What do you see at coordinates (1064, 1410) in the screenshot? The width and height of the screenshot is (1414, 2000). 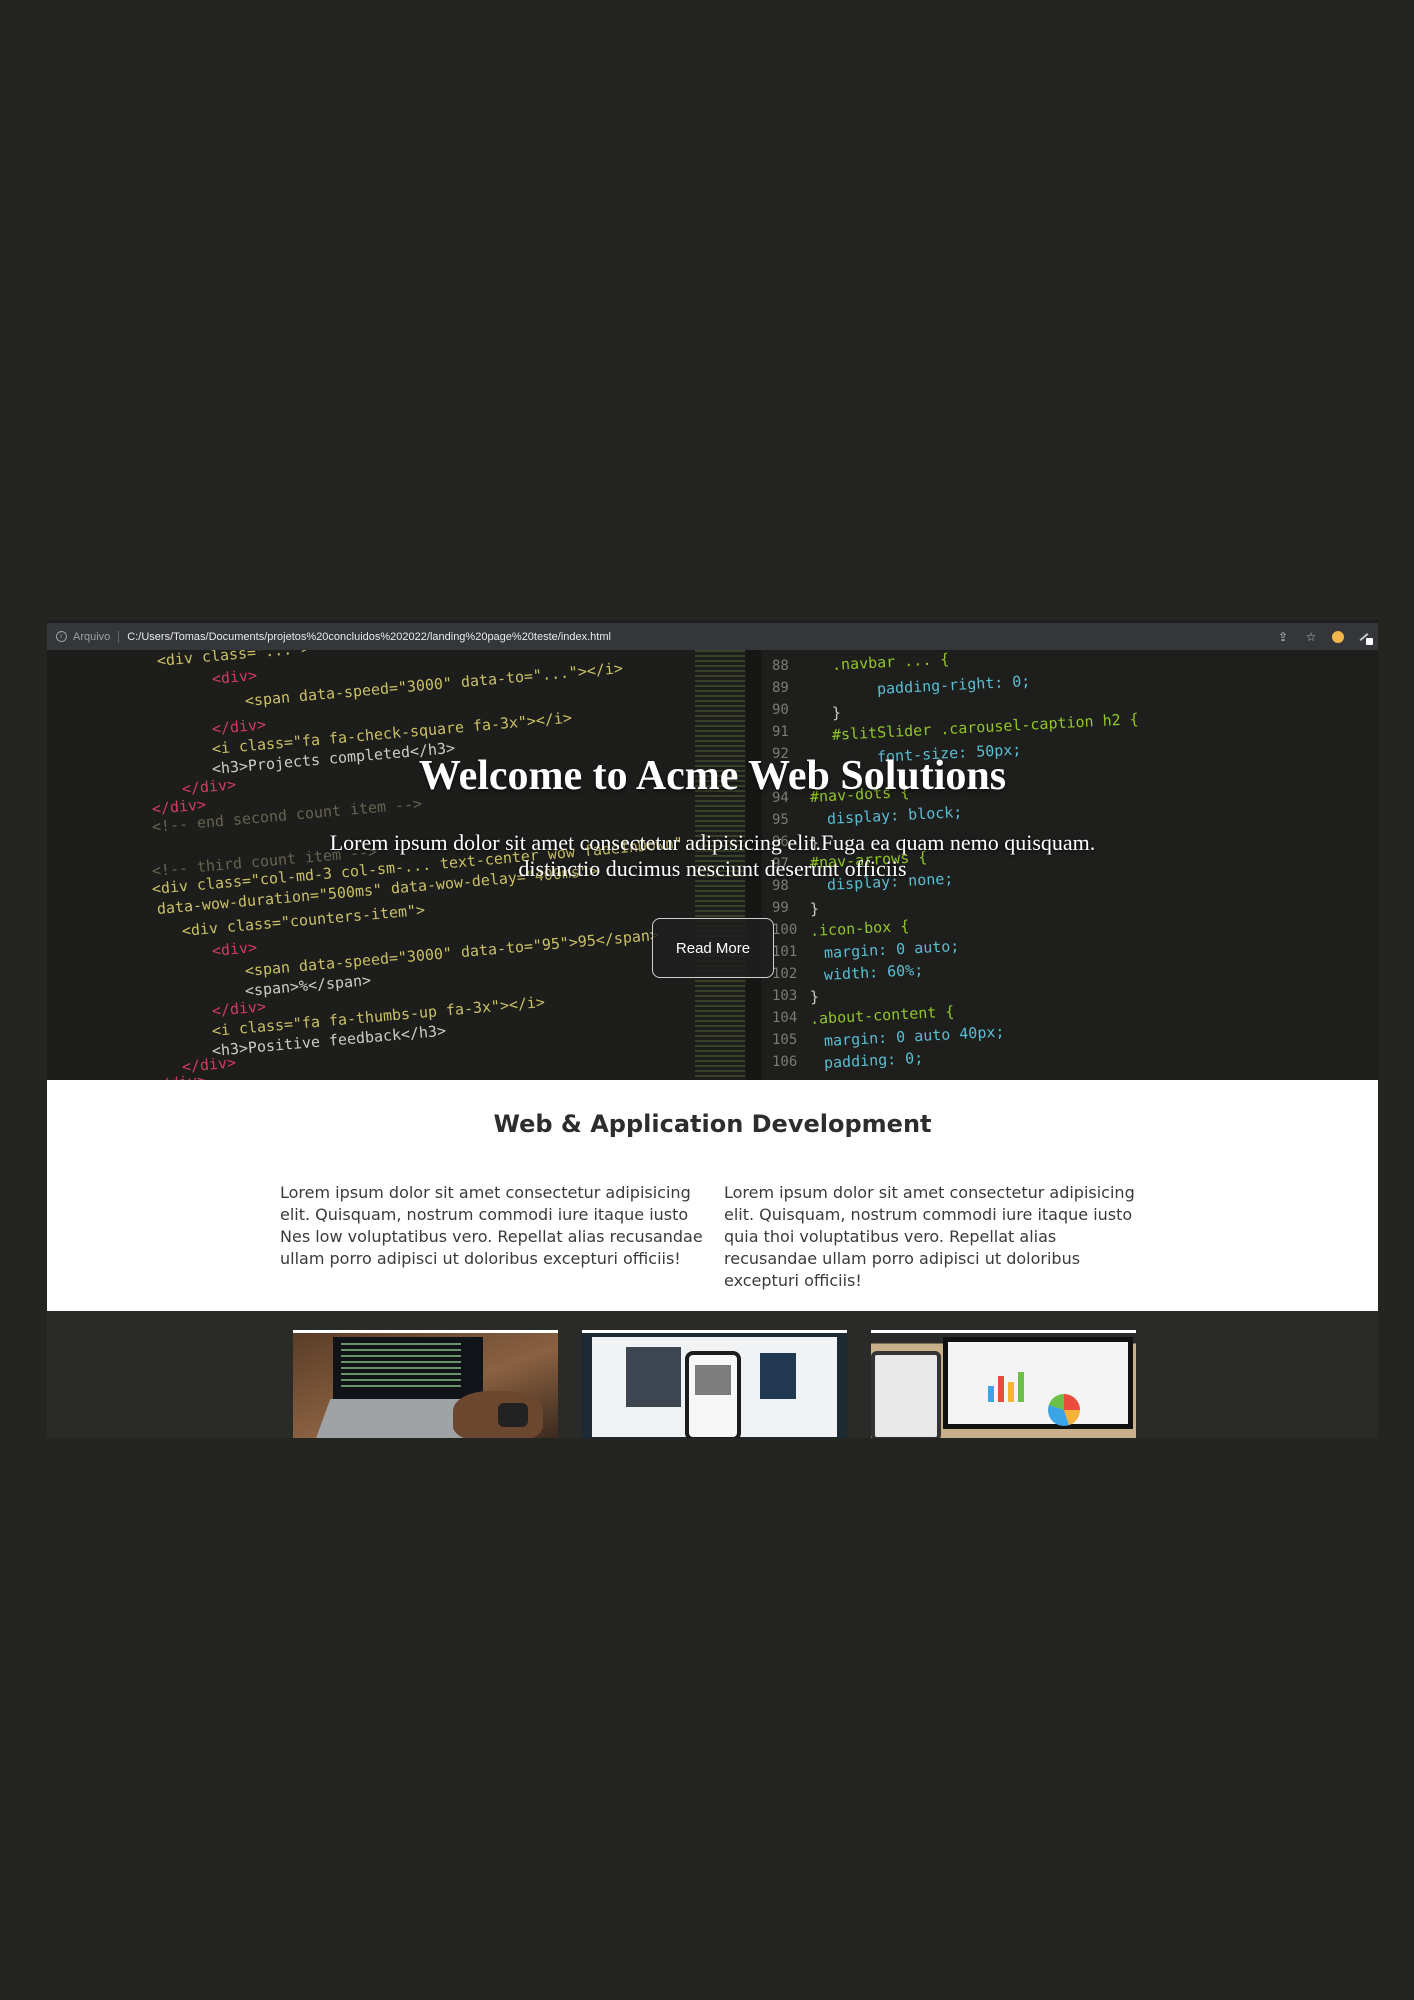 I see `pie-chart-shape` at bounding box center [1064, 1410].